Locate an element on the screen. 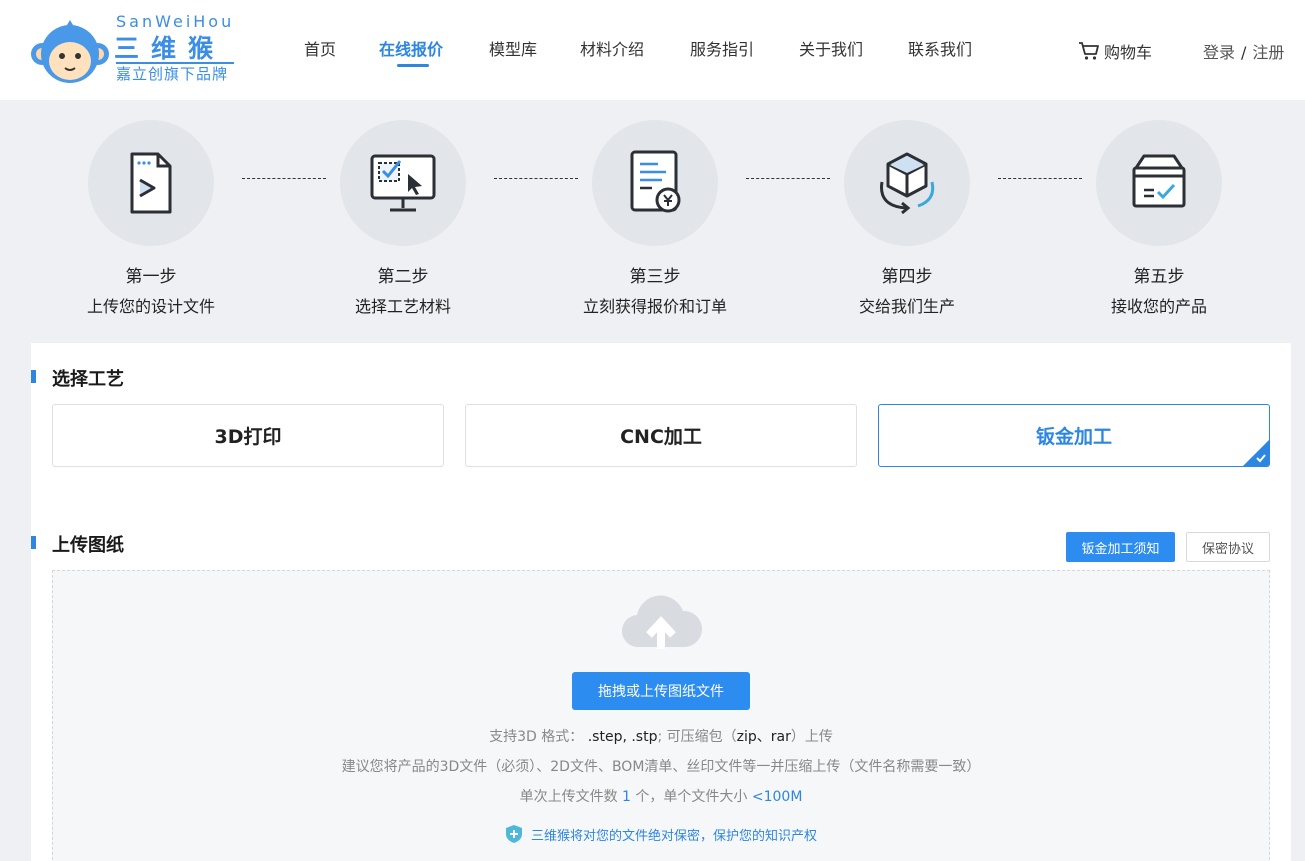 Image resolution: width=1305 pixels, height=861 pixels. process-option-sheet-metal: 钣金加工 is located at coordinates (1074, 435).